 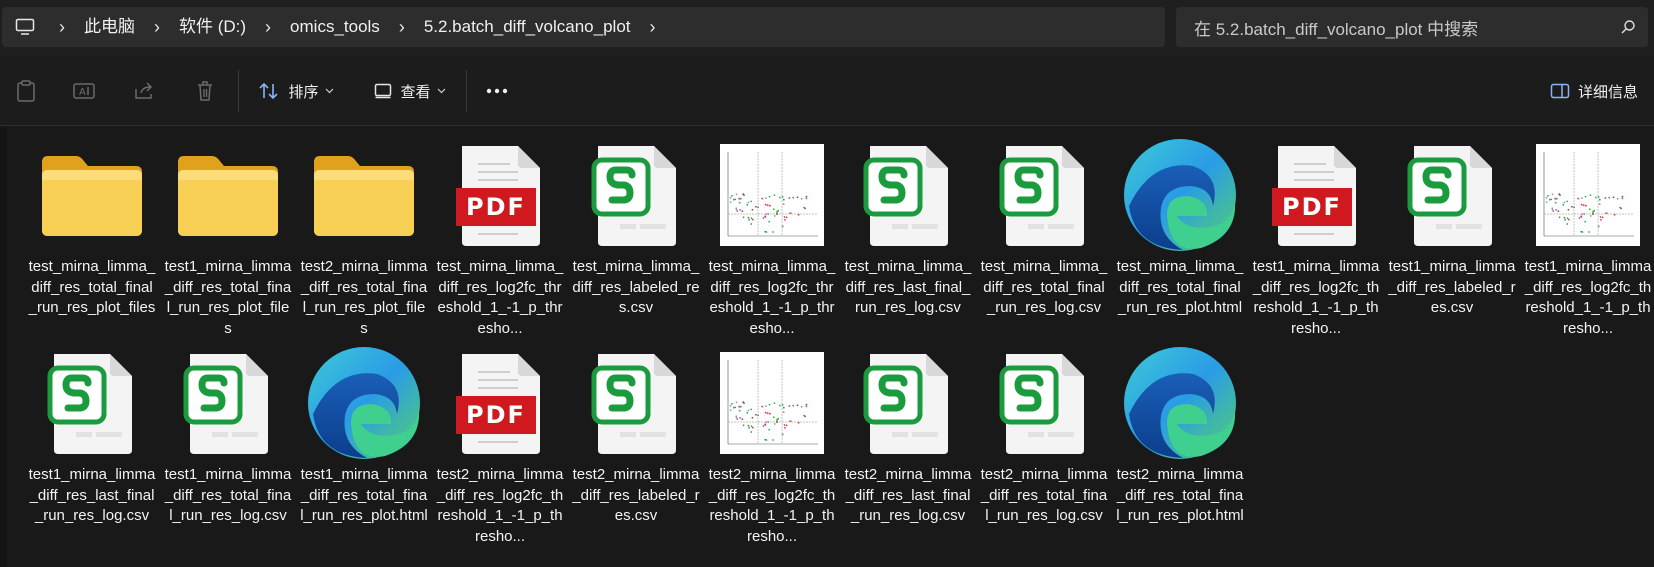 I want to click on view-icon, so click(x=383, y=91).